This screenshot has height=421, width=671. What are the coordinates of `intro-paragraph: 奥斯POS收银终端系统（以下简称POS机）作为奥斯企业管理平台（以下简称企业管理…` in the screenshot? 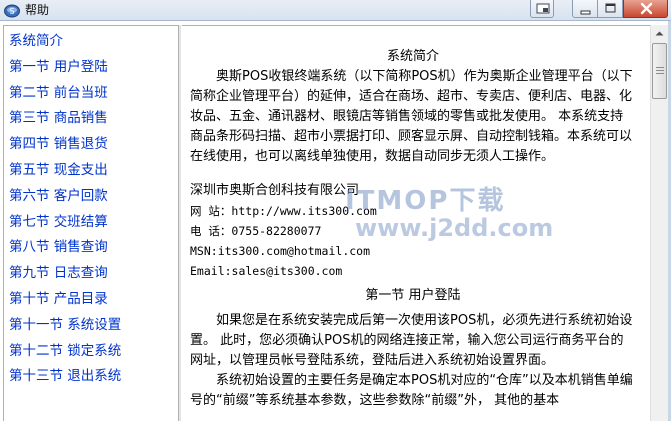 It's located at (411, 116).